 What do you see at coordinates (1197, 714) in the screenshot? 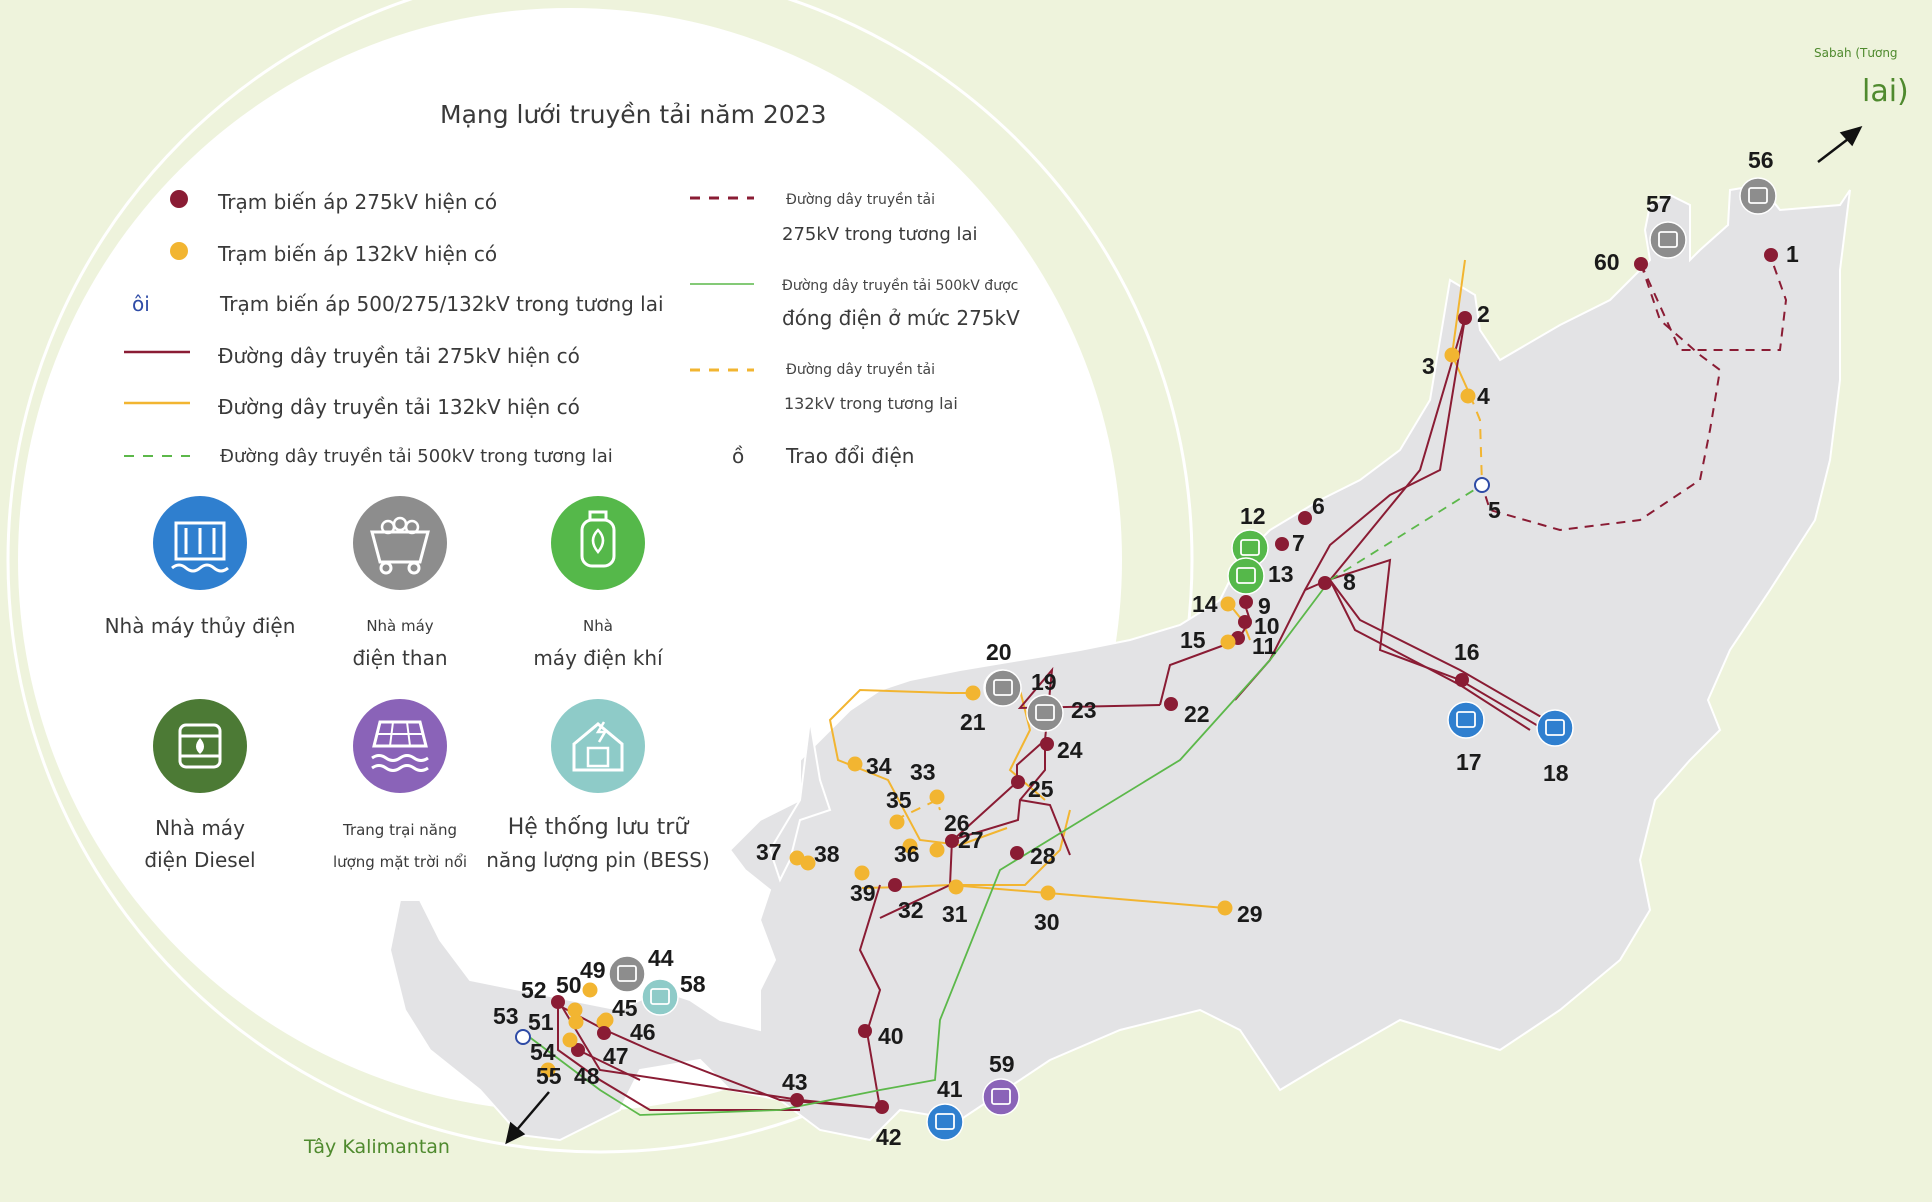
I see `station-number-22: 22` at bounding box center [1197, 714].